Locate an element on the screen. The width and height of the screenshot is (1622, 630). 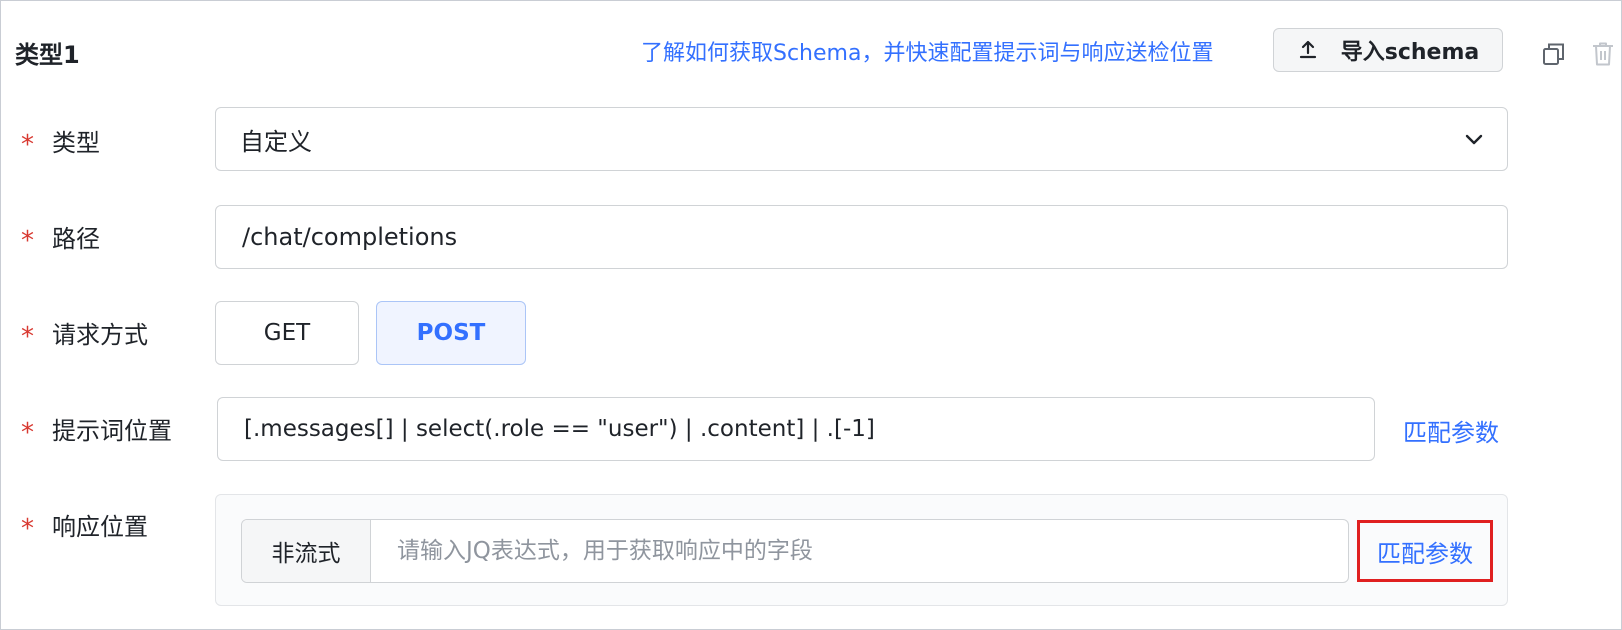
copy-icon is located at coordinates (1554, 54).